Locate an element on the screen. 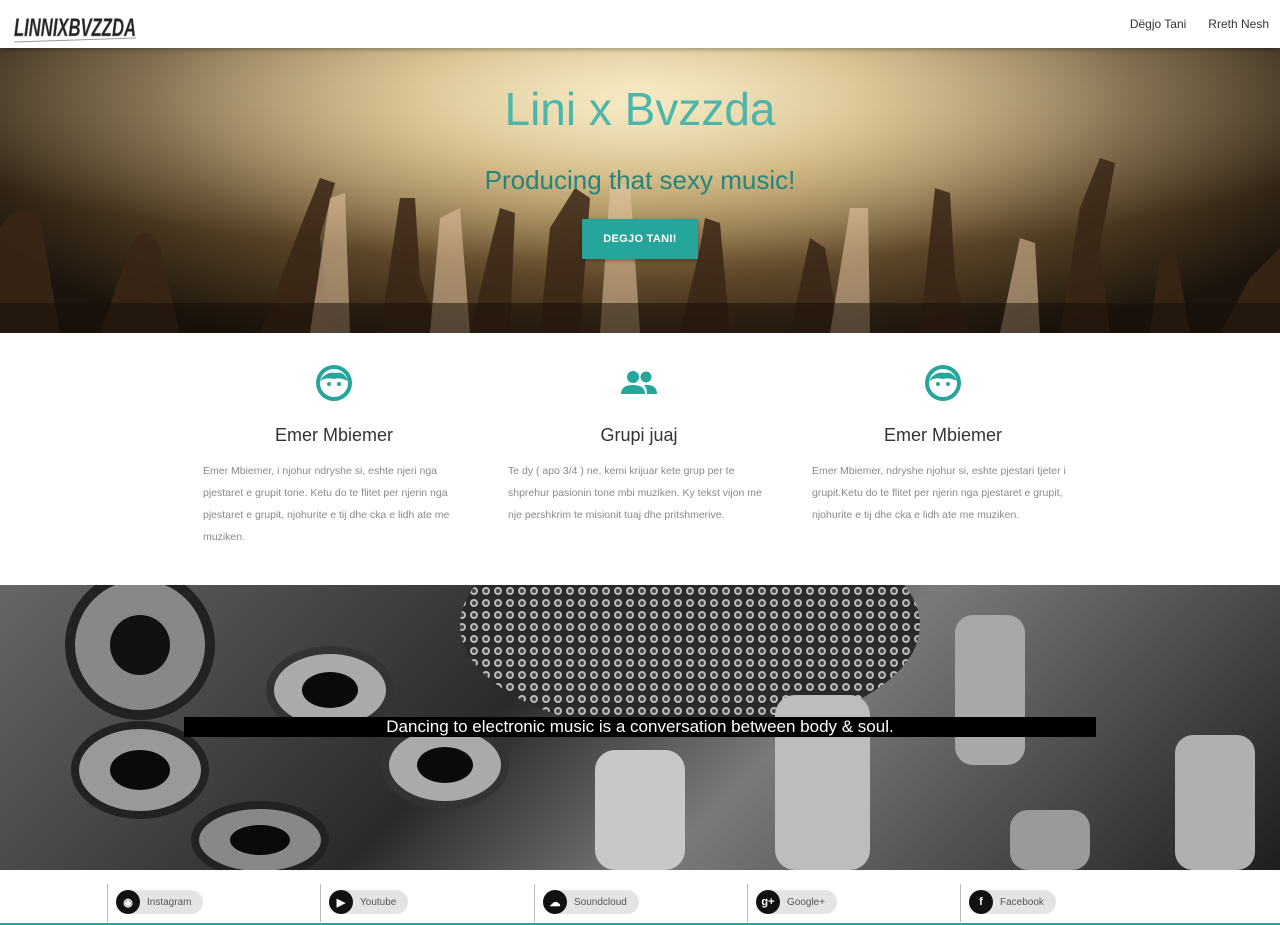 This screenshot has height=925, width=1280. listen-now-button: DEGJO TANI! is located at coordinates (640, 239).